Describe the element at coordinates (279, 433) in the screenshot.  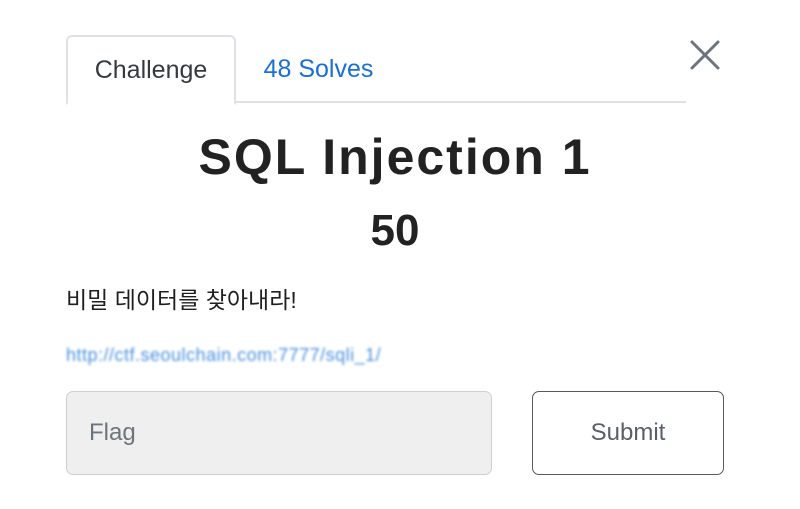
I see `flag-input` at that location.